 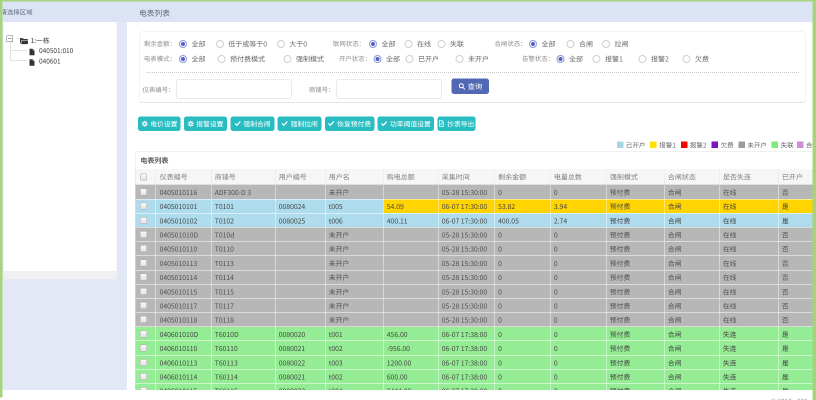 What do you see at coordinates (523, 248) in the screenshot?
I see `table-cell: 0` at bounding box center [523, 248].